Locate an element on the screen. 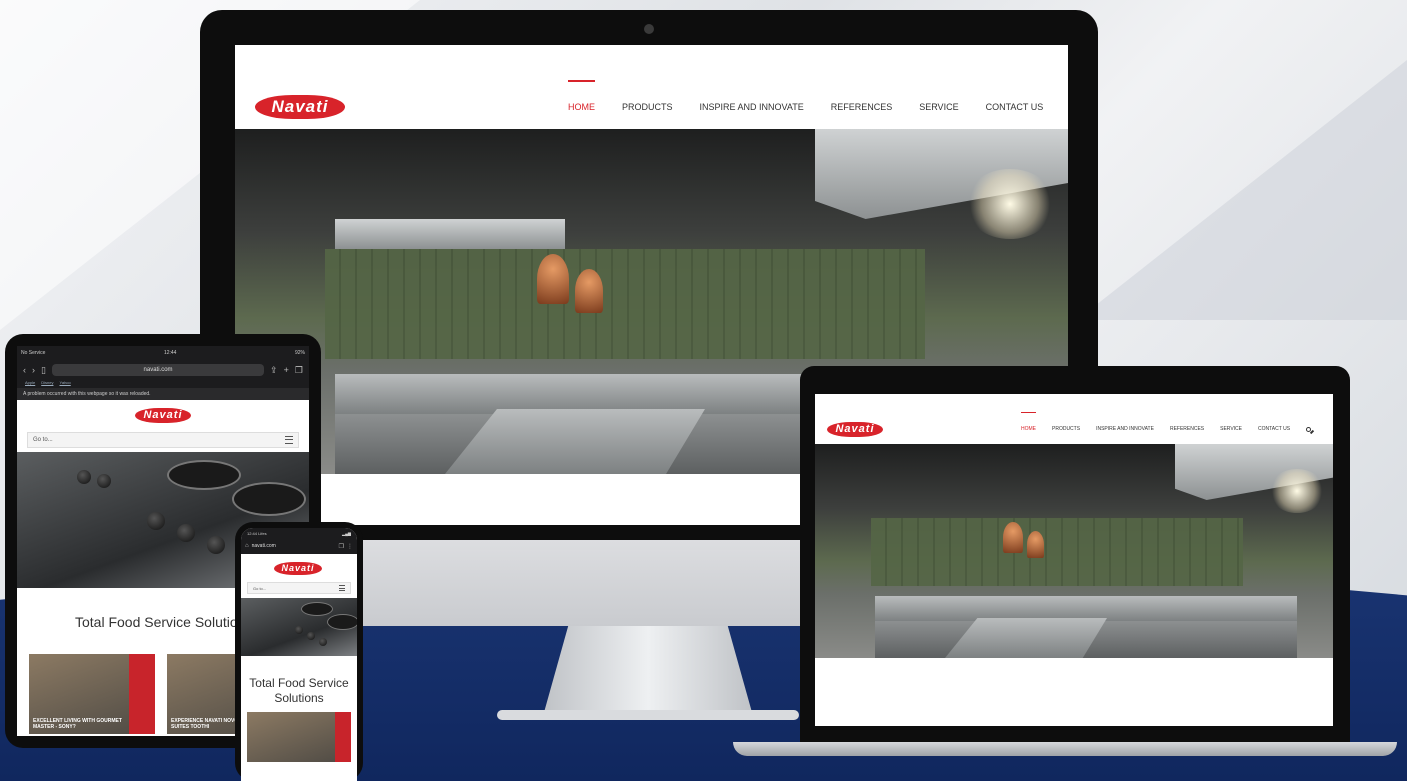 This screenshot has width=1407, height=781. favorite-link: Apple is located at coordinates (30, 384).